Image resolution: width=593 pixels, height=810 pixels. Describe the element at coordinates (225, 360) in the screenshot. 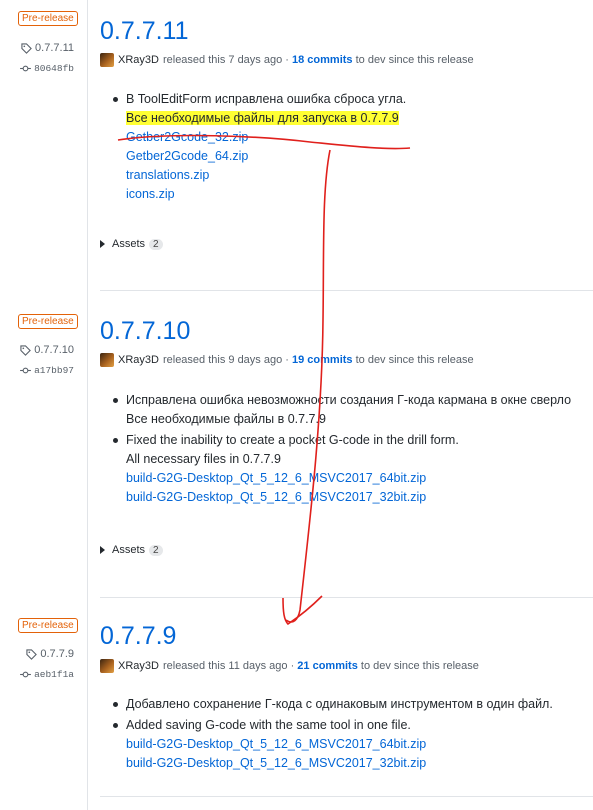

I see `released-text: released this 9 days ago ·` at that location.